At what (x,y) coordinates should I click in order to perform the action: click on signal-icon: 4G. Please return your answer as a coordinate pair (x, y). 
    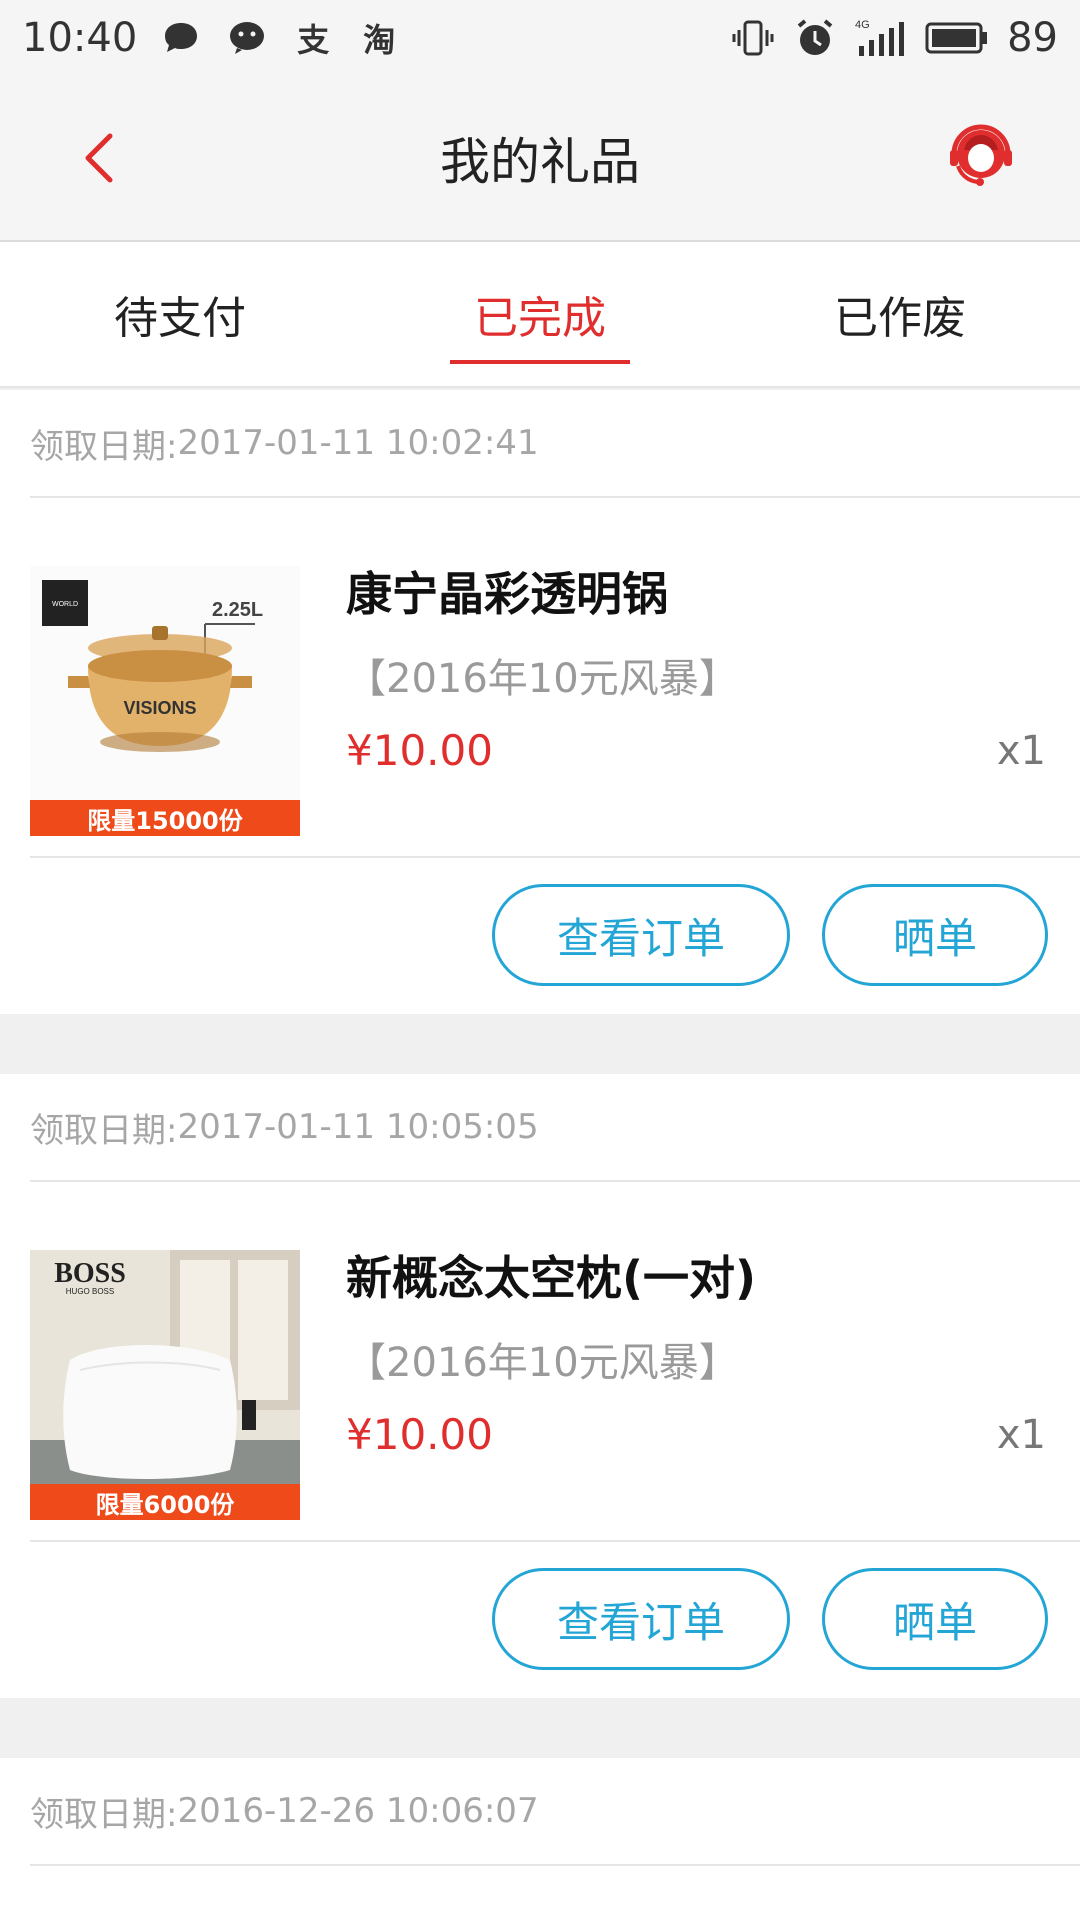
    Looking at the image, I should click on (881, 38).